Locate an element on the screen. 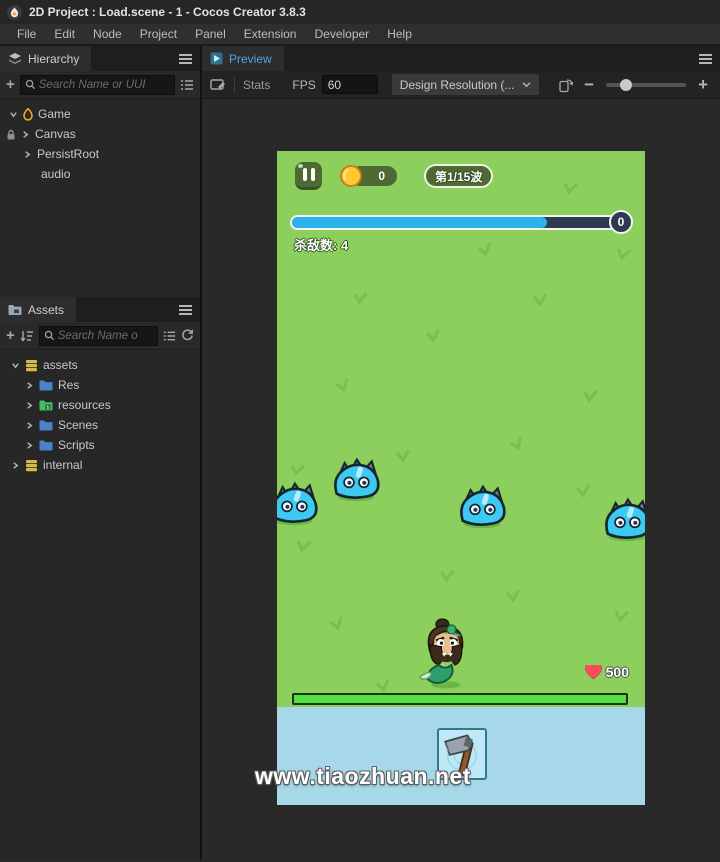  asset-node-assets: assets is located at coordinates (100, 365).